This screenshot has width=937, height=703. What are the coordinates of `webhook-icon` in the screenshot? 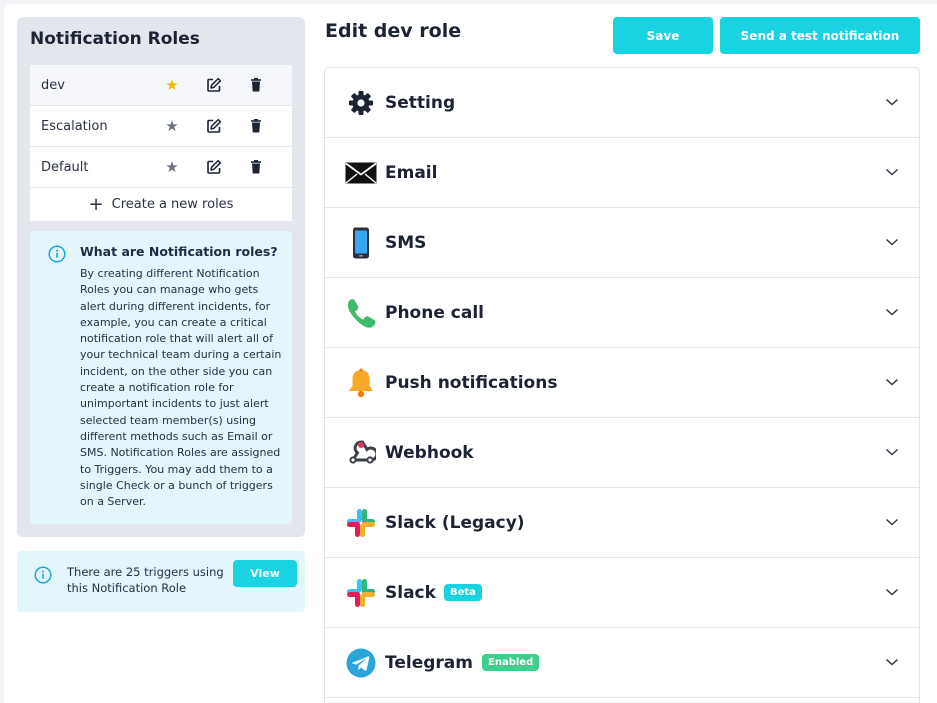 It's located at (361, 453).